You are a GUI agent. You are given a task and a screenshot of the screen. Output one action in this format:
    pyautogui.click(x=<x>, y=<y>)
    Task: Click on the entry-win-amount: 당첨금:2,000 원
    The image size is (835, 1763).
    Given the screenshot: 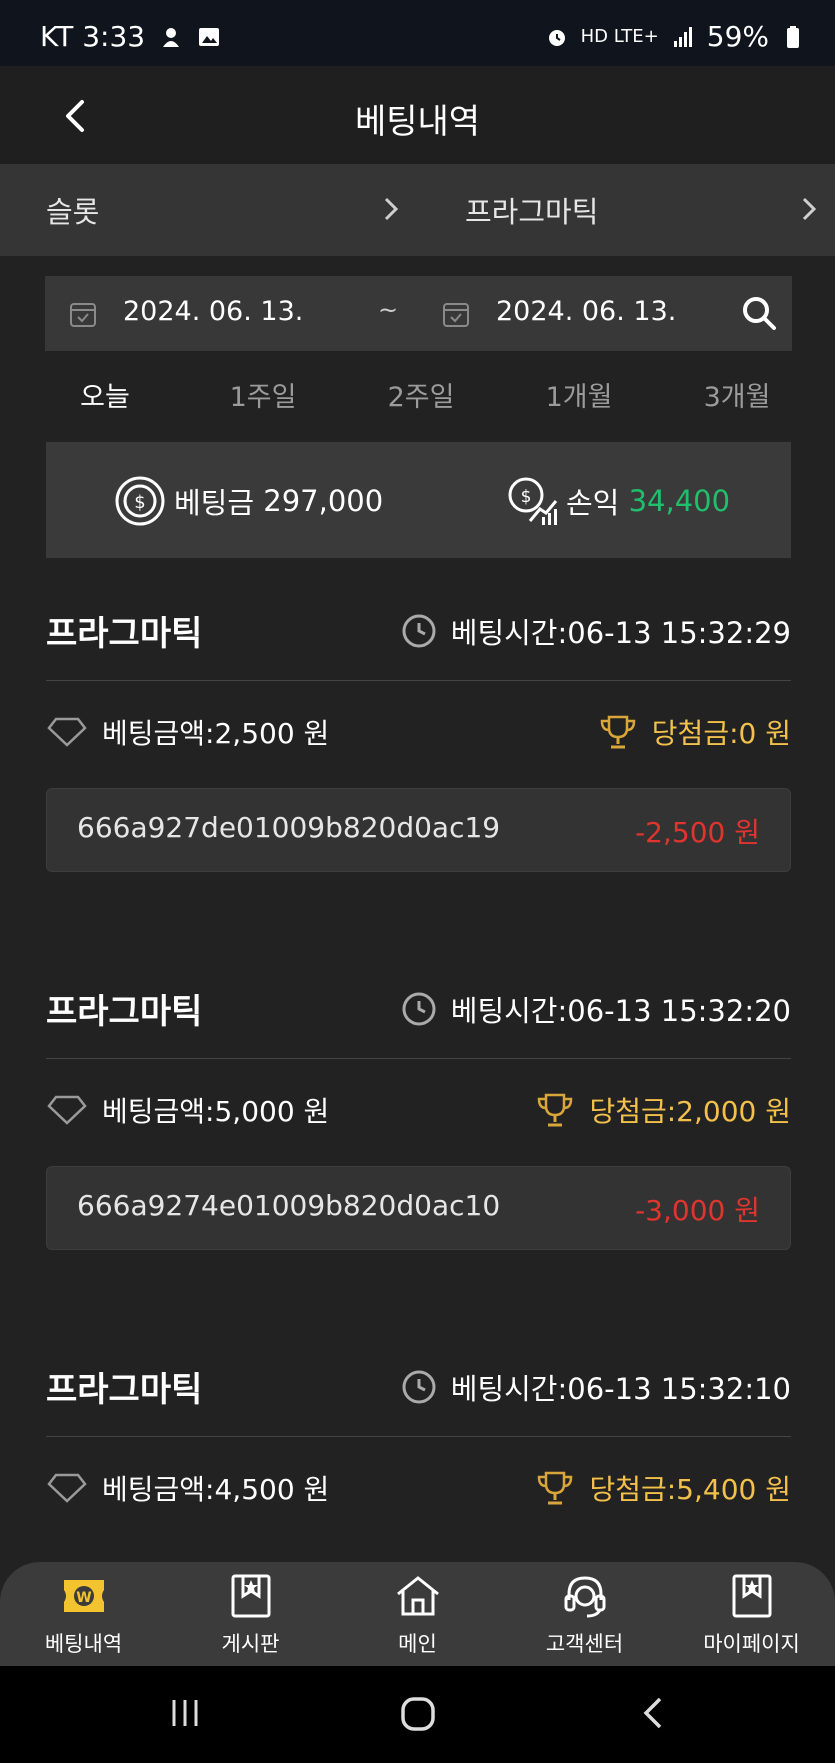 What is the action you would take?
    pyautogui.click(x=663, y=1110)
    